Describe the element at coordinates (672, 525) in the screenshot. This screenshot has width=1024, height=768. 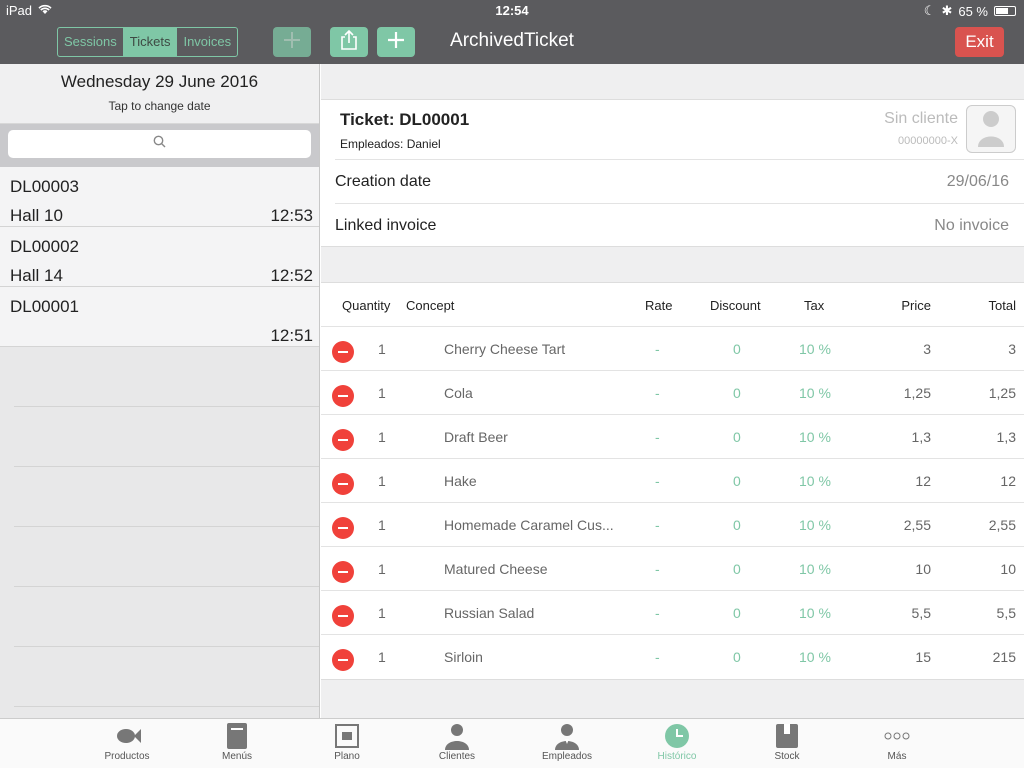
I see `table-row: 1 Homemade Caramel Cus... - 0 10 % 2,55 2,55` at that location.